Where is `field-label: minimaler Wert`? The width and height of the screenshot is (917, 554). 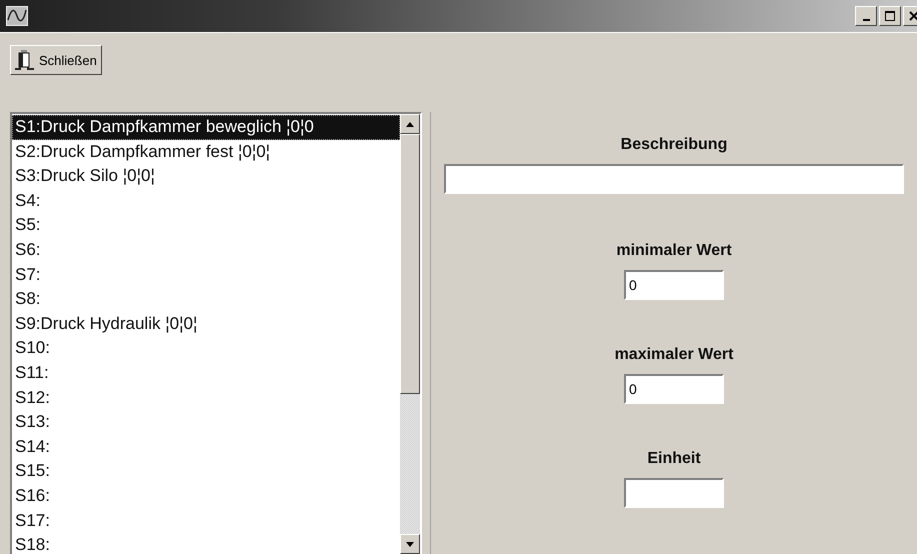 field-label: minimaler Wert is located at coordinates (674, 251).